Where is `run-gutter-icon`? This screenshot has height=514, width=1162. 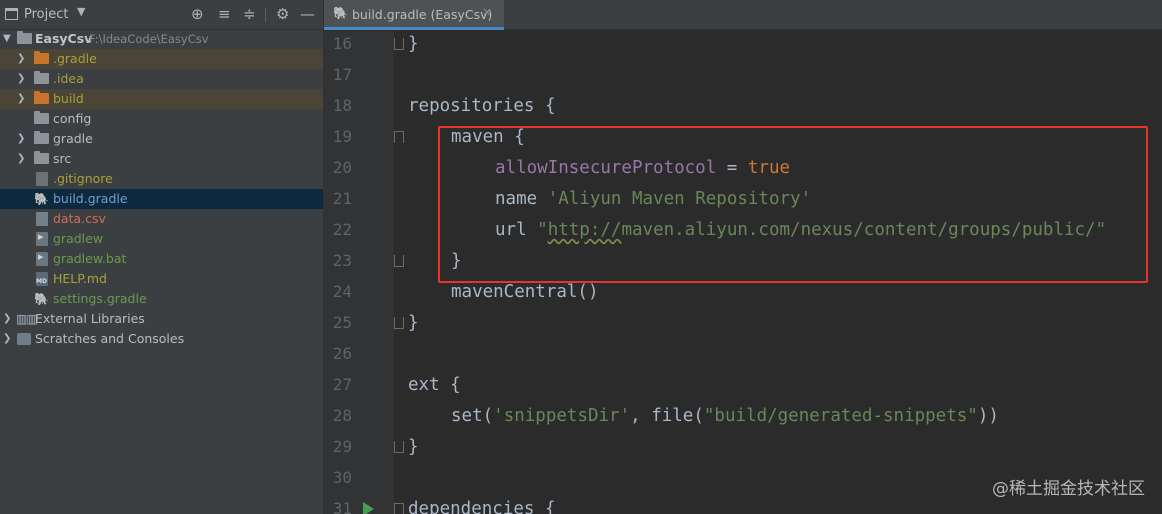 run-gutter-icon is located at coordinates (368, 508).